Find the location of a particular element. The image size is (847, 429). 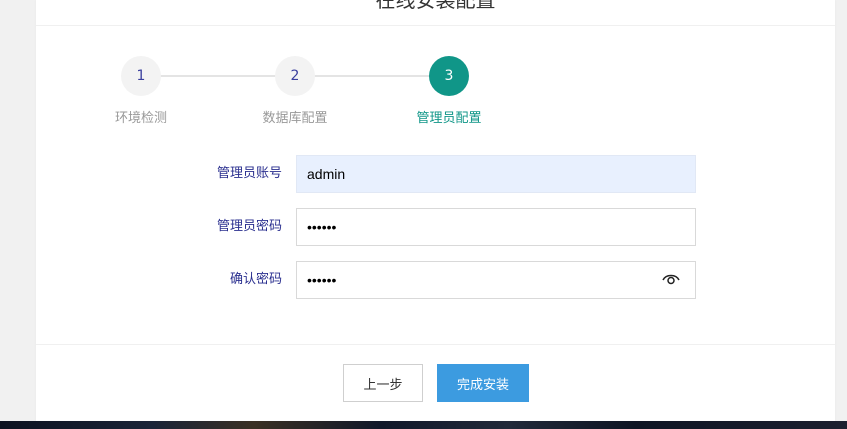

confirm-password-label: 确认密码 is located at coordinates (255, 279).